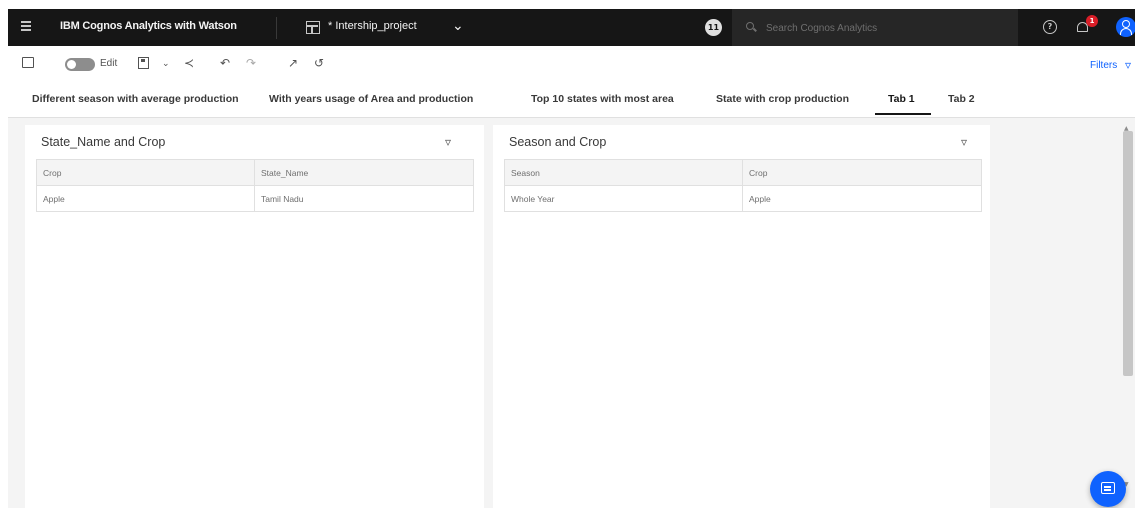 The width and height of the screenshot is (1135, 508). I want to click on tab-top-10-states: Top 10 states with most area, so click(602, 99).